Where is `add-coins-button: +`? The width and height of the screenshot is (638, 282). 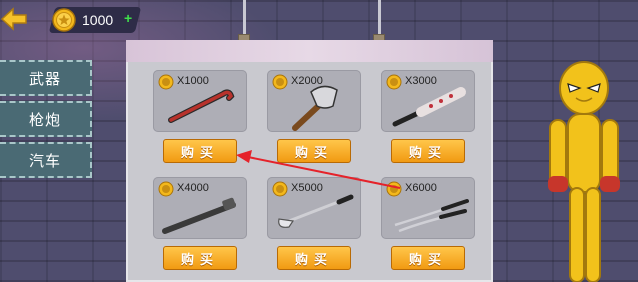 add-coins-button: + is located at coordinates (128, 18).